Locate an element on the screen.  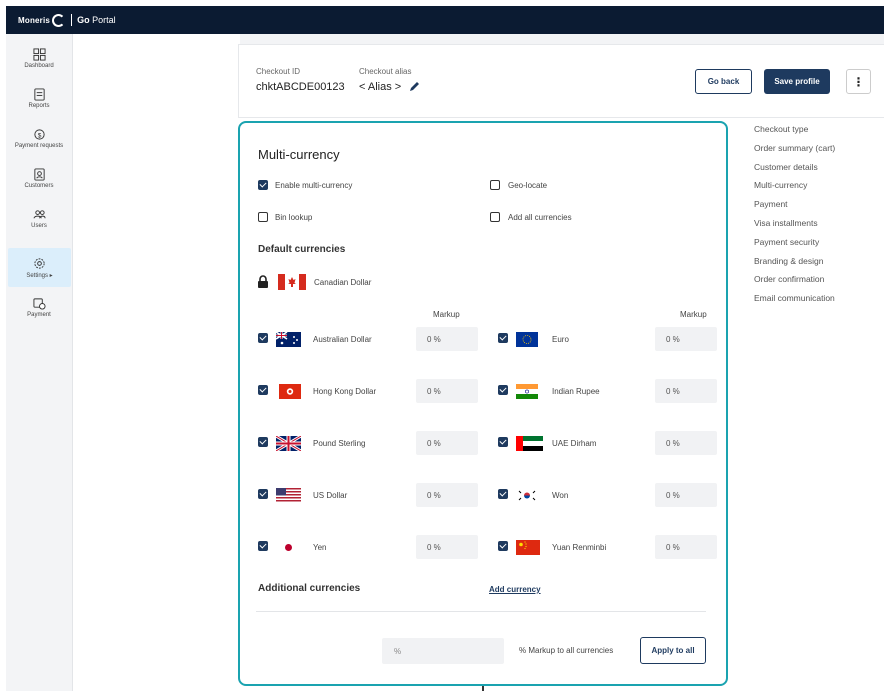
currency-name: Yen is located at coordinates (320, 547).